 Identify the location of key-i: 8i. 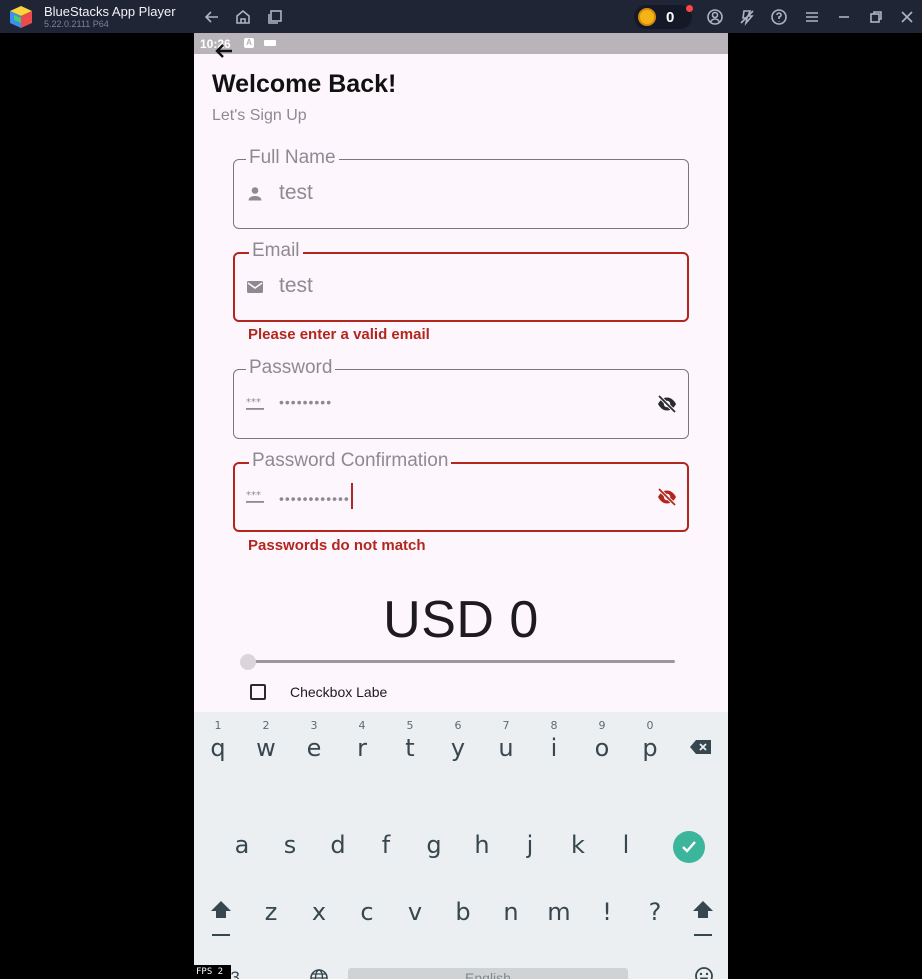
(554, 742).